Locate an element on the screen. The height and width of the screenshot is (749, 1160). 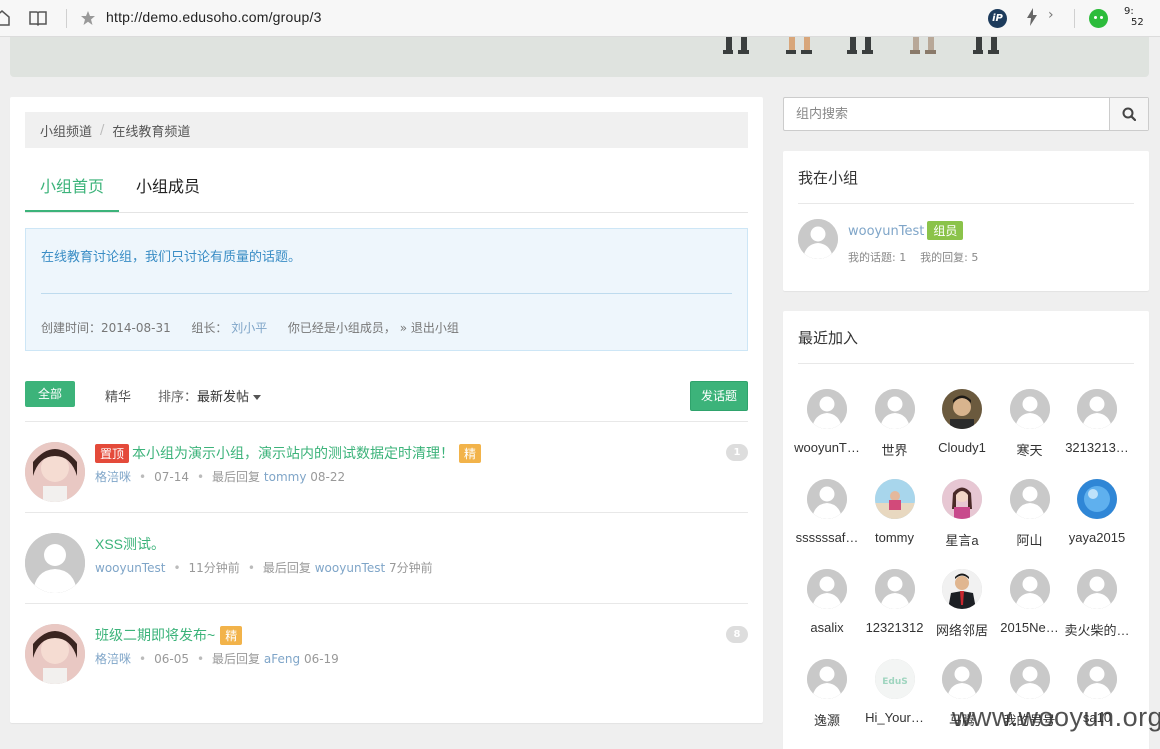
member-name: 阿山 is located at coordinates (1030, 539).